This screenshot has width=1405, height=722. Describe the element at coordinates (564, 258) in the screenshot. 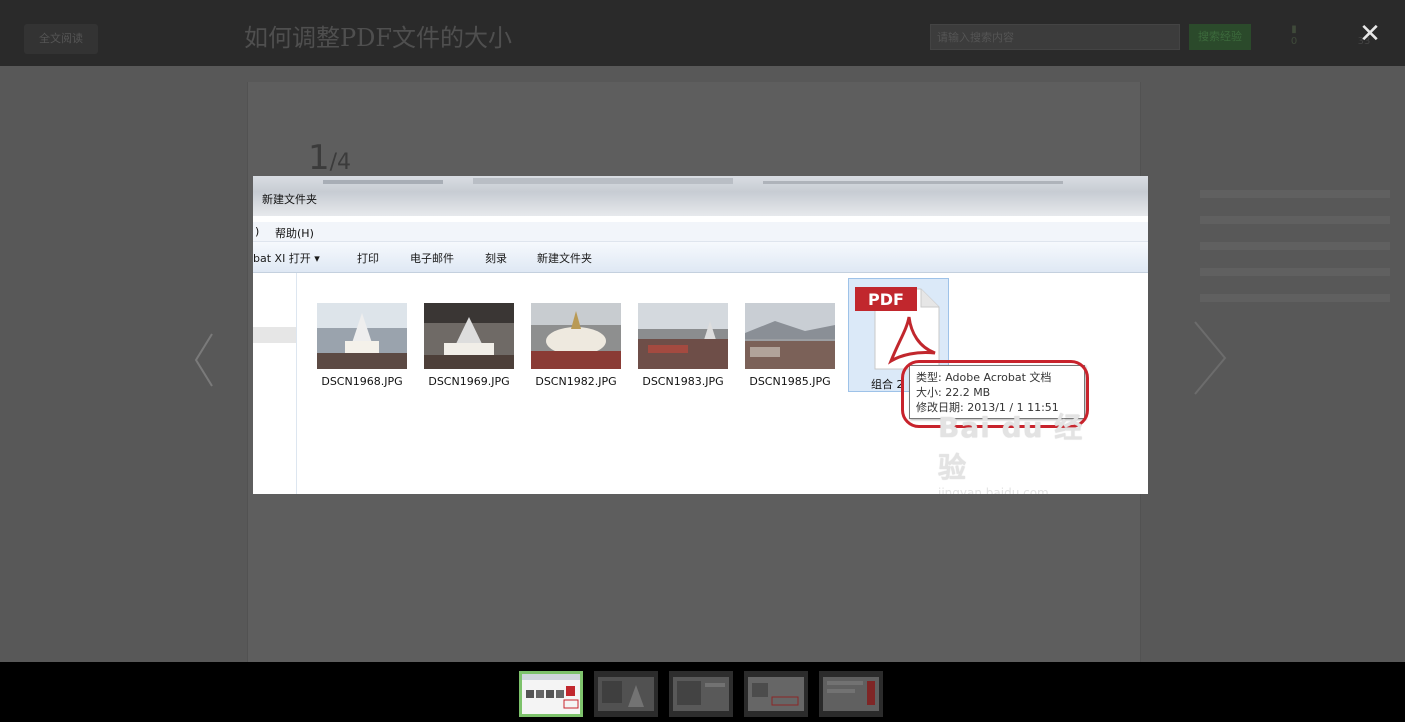

I see `new-folder-button: 新建文件夹` at that location.